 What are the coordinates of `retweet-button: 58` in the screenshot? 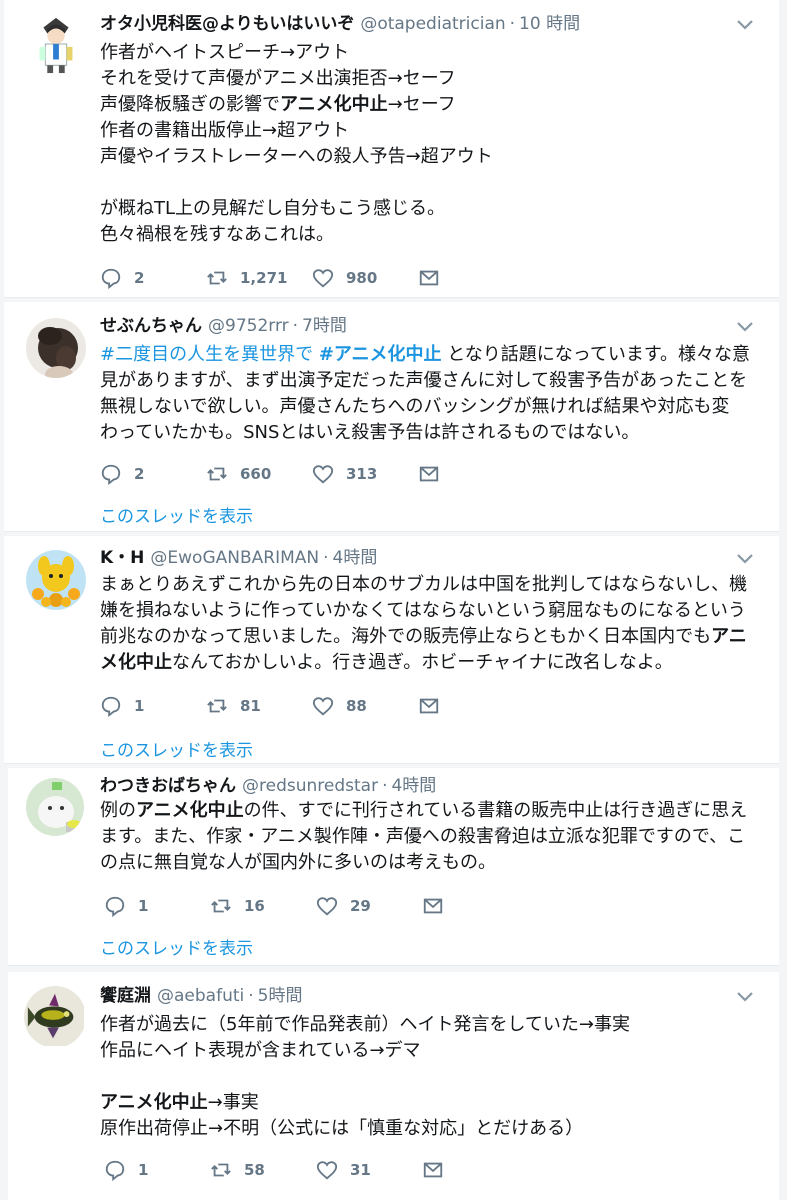 It's located at (237, 1170).